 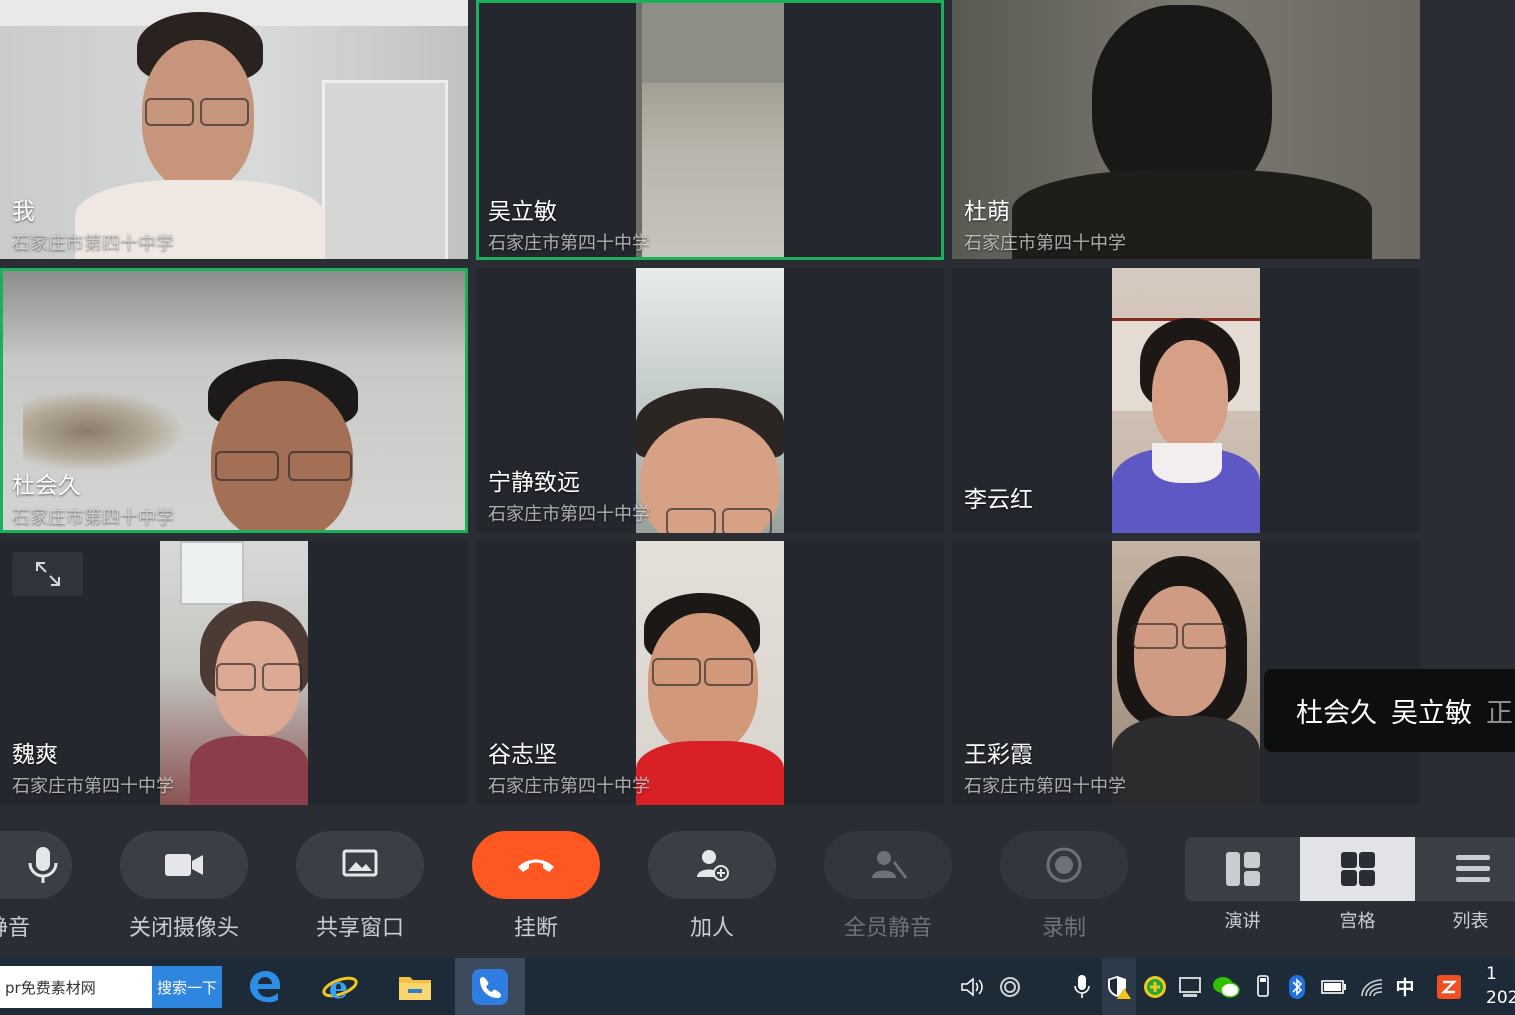 I want to click on participant-name: 我, so click(x=23, y=212).